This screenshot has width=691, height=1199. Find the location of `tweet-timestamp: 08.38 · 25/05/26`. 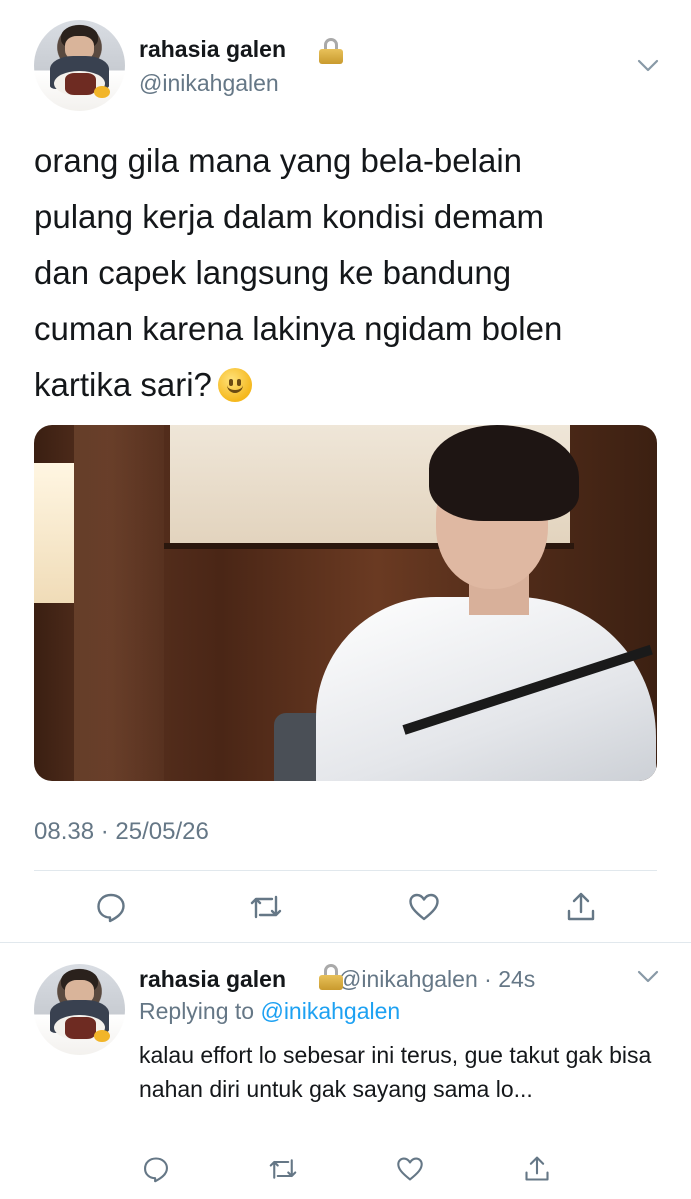

tweet-timestamp: 08.38 · 25/05/26 is located at coordinates (121, 832).